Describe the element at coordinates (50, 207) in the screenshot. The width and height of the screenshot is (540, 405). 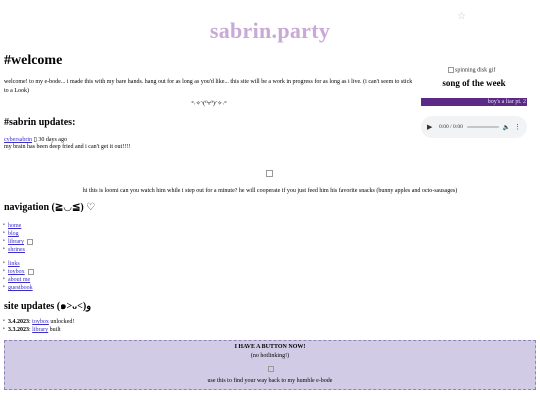
I see `navigation-heading: navigation (≧◡≦) ♡` at that location.